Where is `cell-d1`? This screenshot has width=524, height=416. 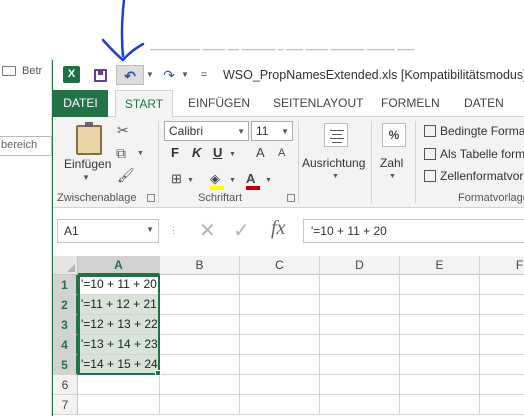
cell-d1 is located at coordinates (360, 285).